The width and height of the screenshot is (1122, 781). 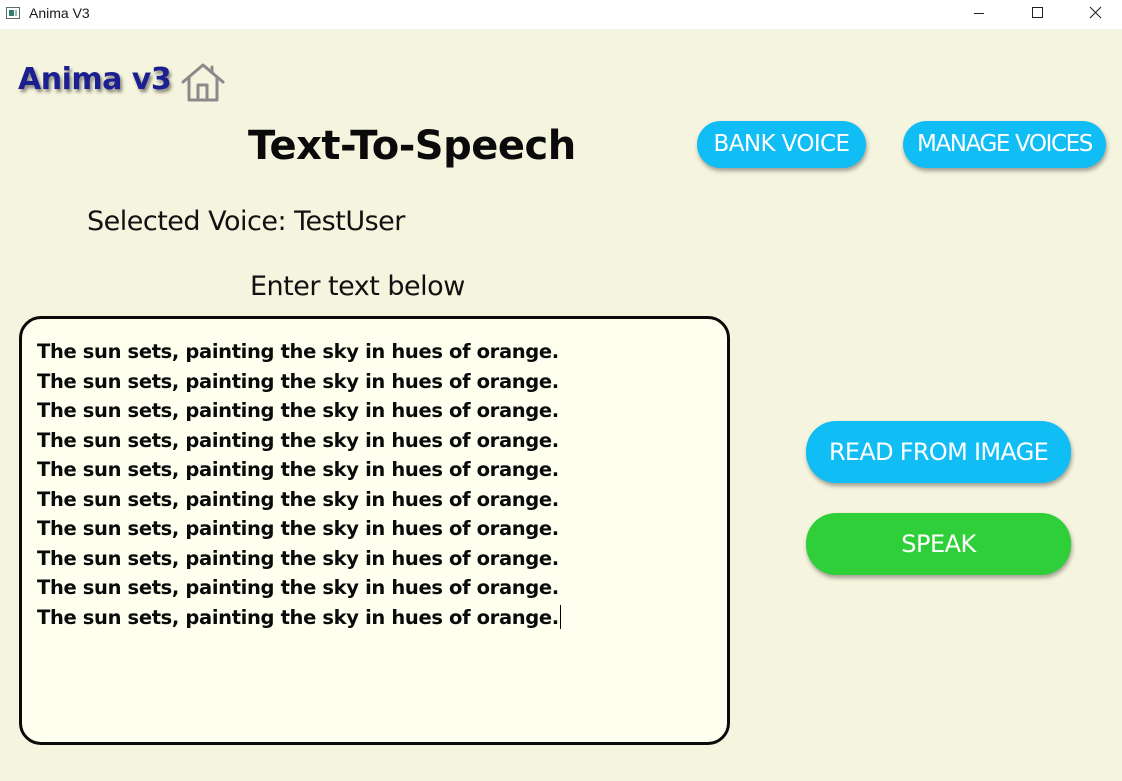 I want to click on close-button, so click(x=1094, y=14).